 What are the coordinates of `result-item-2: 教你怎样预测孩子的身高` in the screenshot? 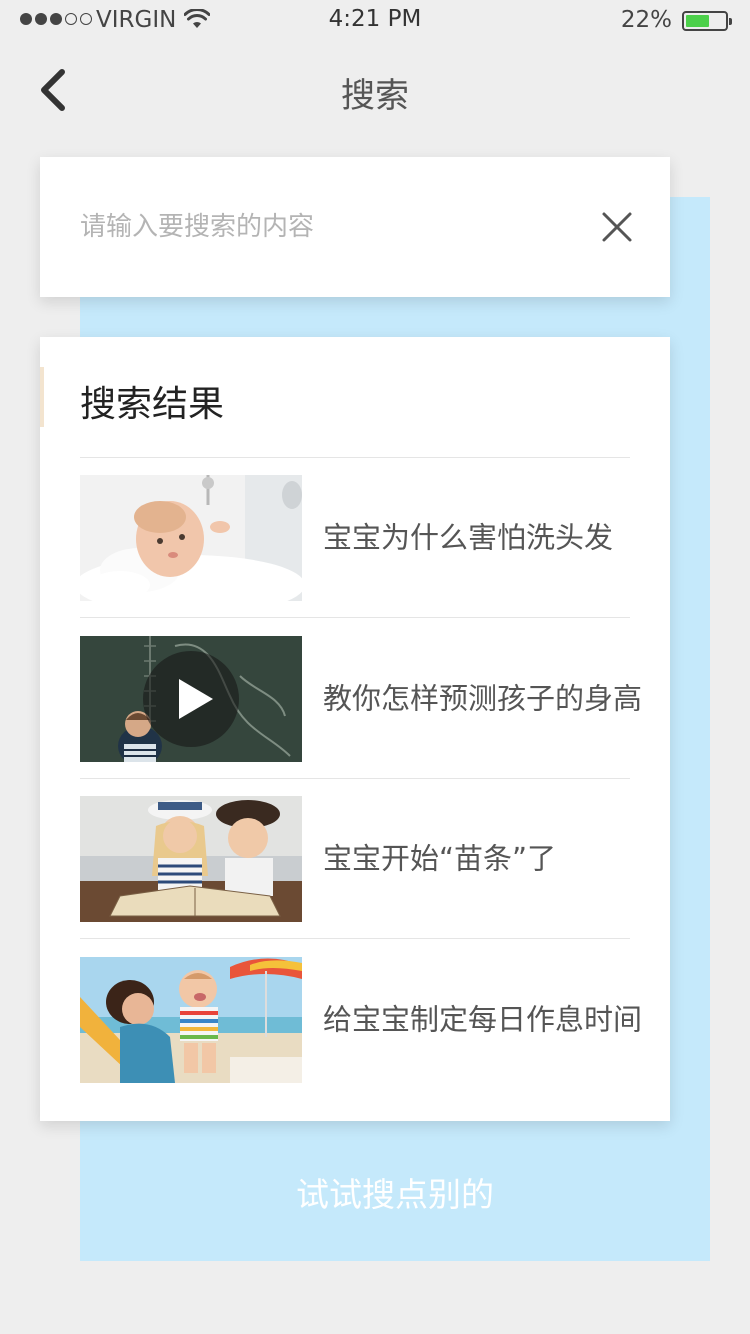 It's located at (375, 699).